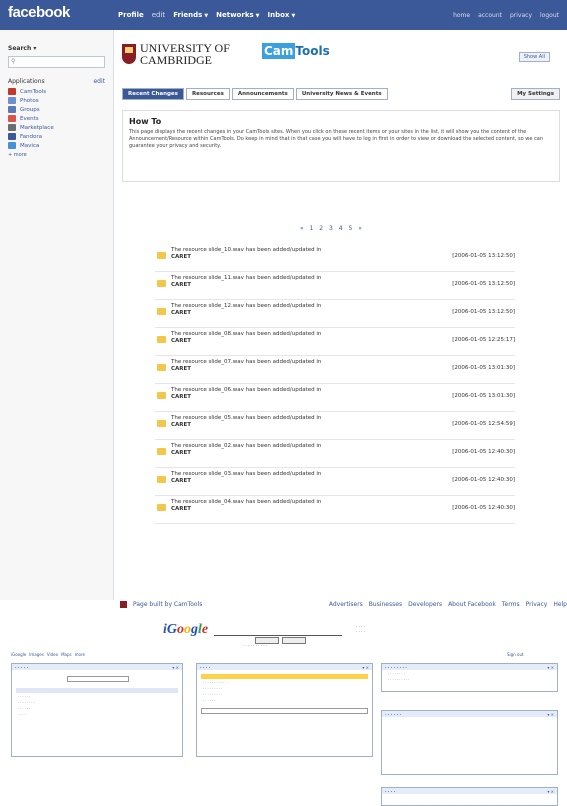 Image resolution: width=567 pixels, height=806 pixels. What do you see at coordinates (153, 94) in the screenshot?
I see `tab-recent-changes: Recent Changes` at bounding box center [153, 94].